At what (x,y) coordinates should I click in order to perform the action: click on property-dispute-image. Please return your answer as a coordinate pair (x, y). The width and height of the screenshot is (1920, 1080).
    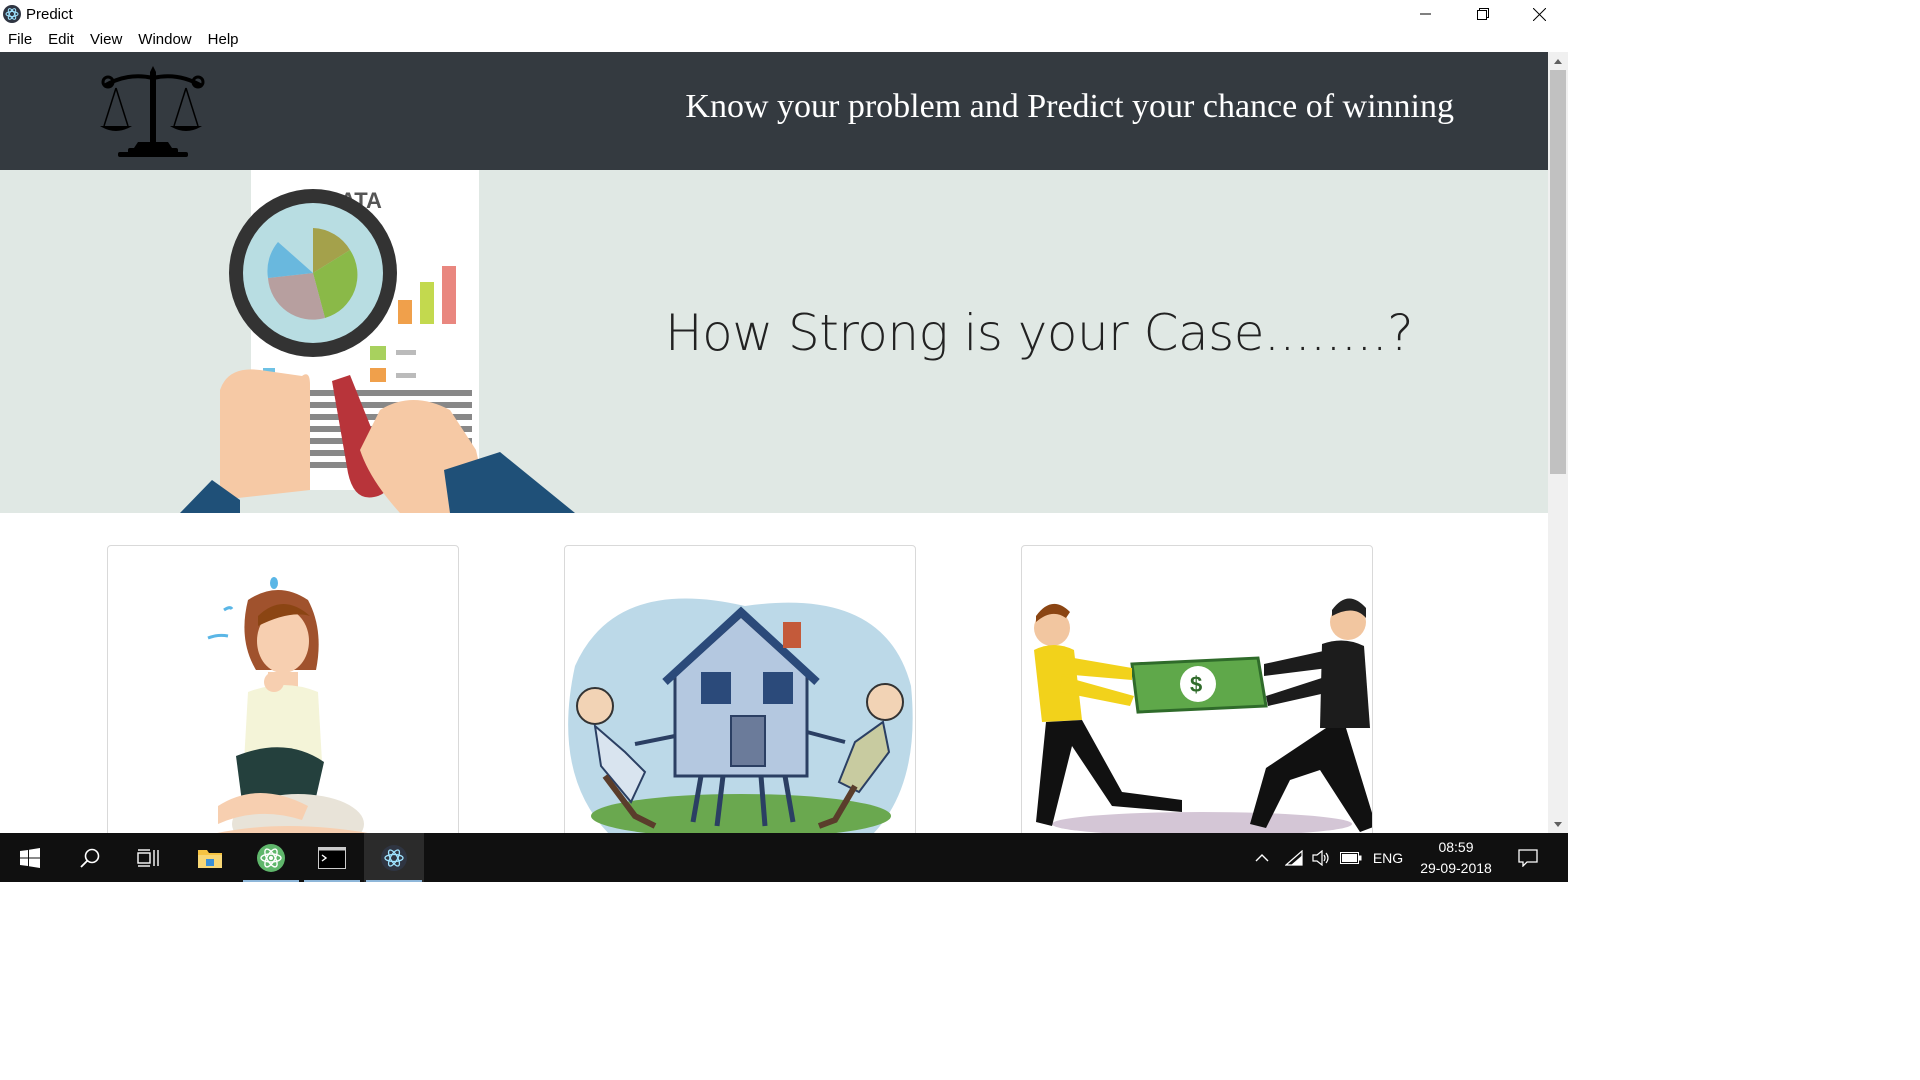
    Looking at the image, I should click on (740, 715).